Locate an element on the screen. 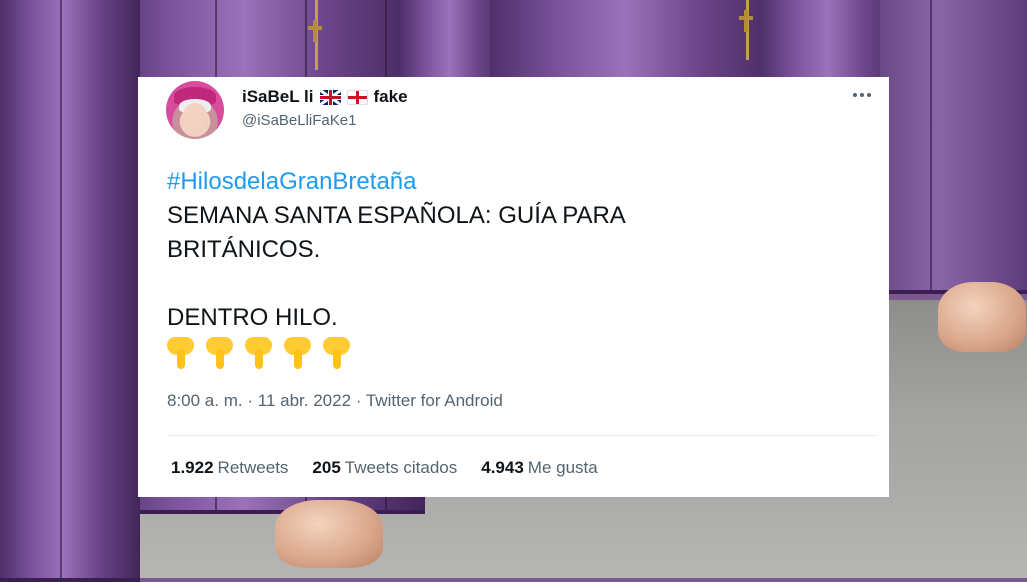 The height and width of the screenshot is (582, 1027). retweets-stat: 1.922 Retweets is located at coordinates (229, 468).